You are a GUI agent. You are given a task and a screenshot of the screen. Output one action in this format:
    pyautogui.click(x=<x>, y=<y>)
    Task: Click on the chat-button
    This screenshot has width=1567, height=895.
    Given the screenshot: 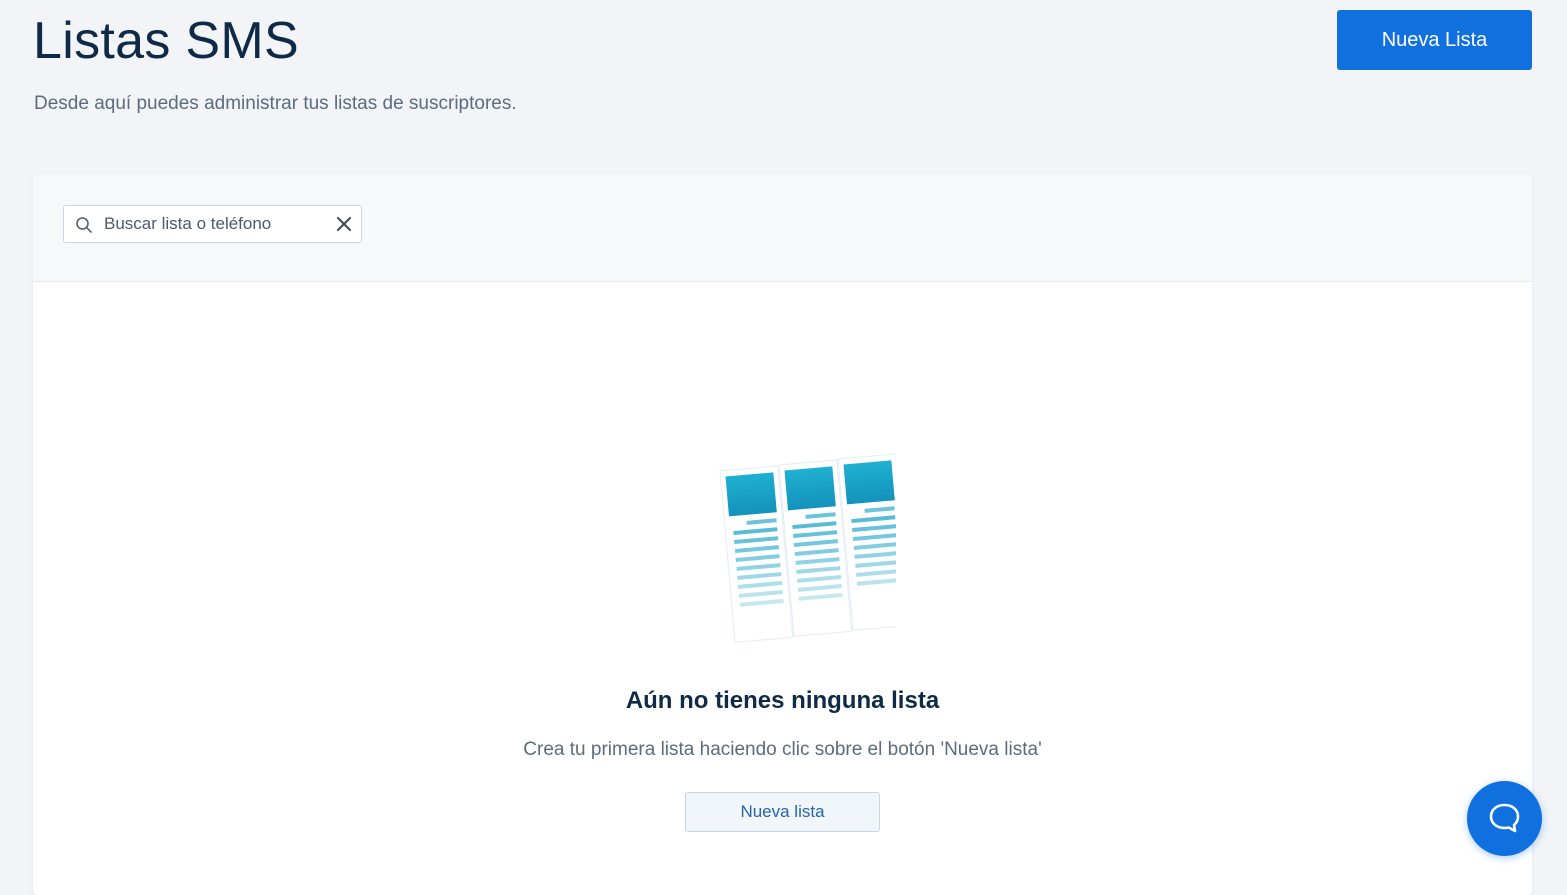 What is the action you would take?
    pyautogui.click(x=1504, y=818)
    